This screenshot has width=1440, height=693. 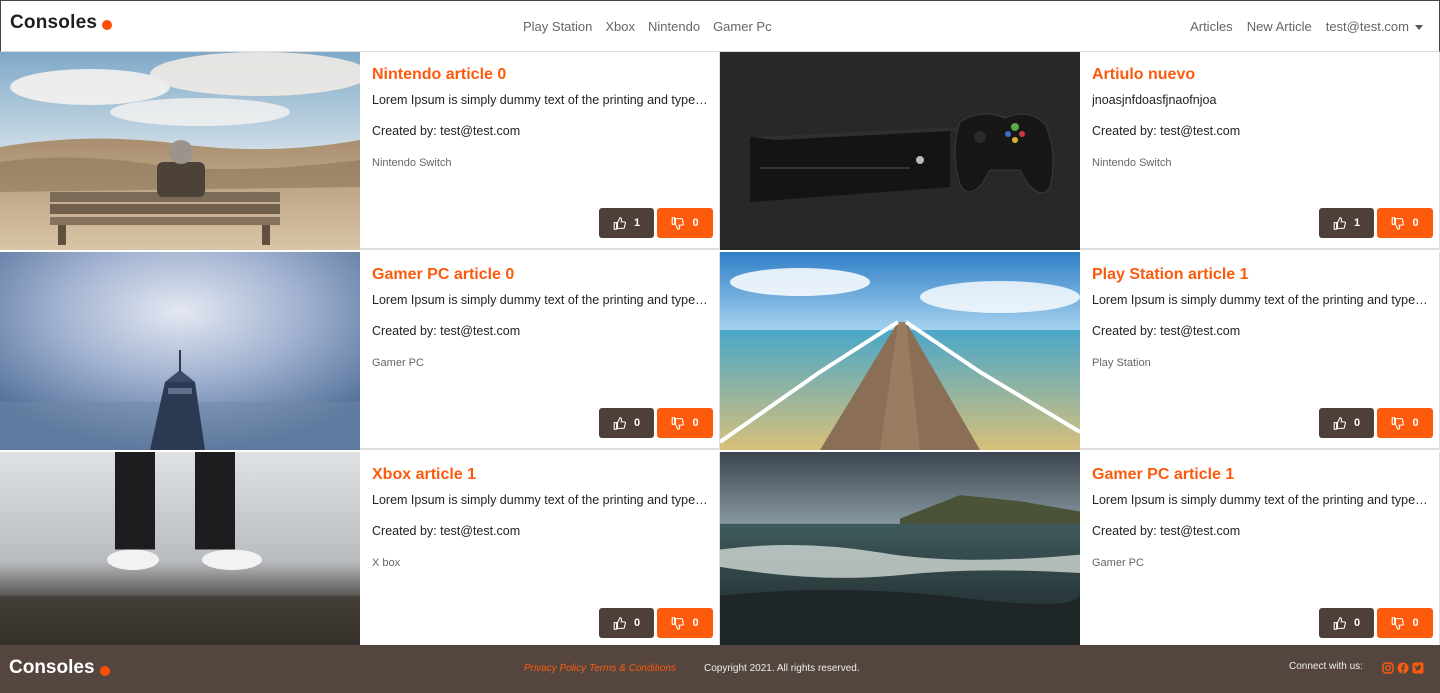 What do you see at coordinates (742, 26) in the screenshot?
I see `nav-link-gamer-pc: Gamer Pc` at bounding box center [742, 26].